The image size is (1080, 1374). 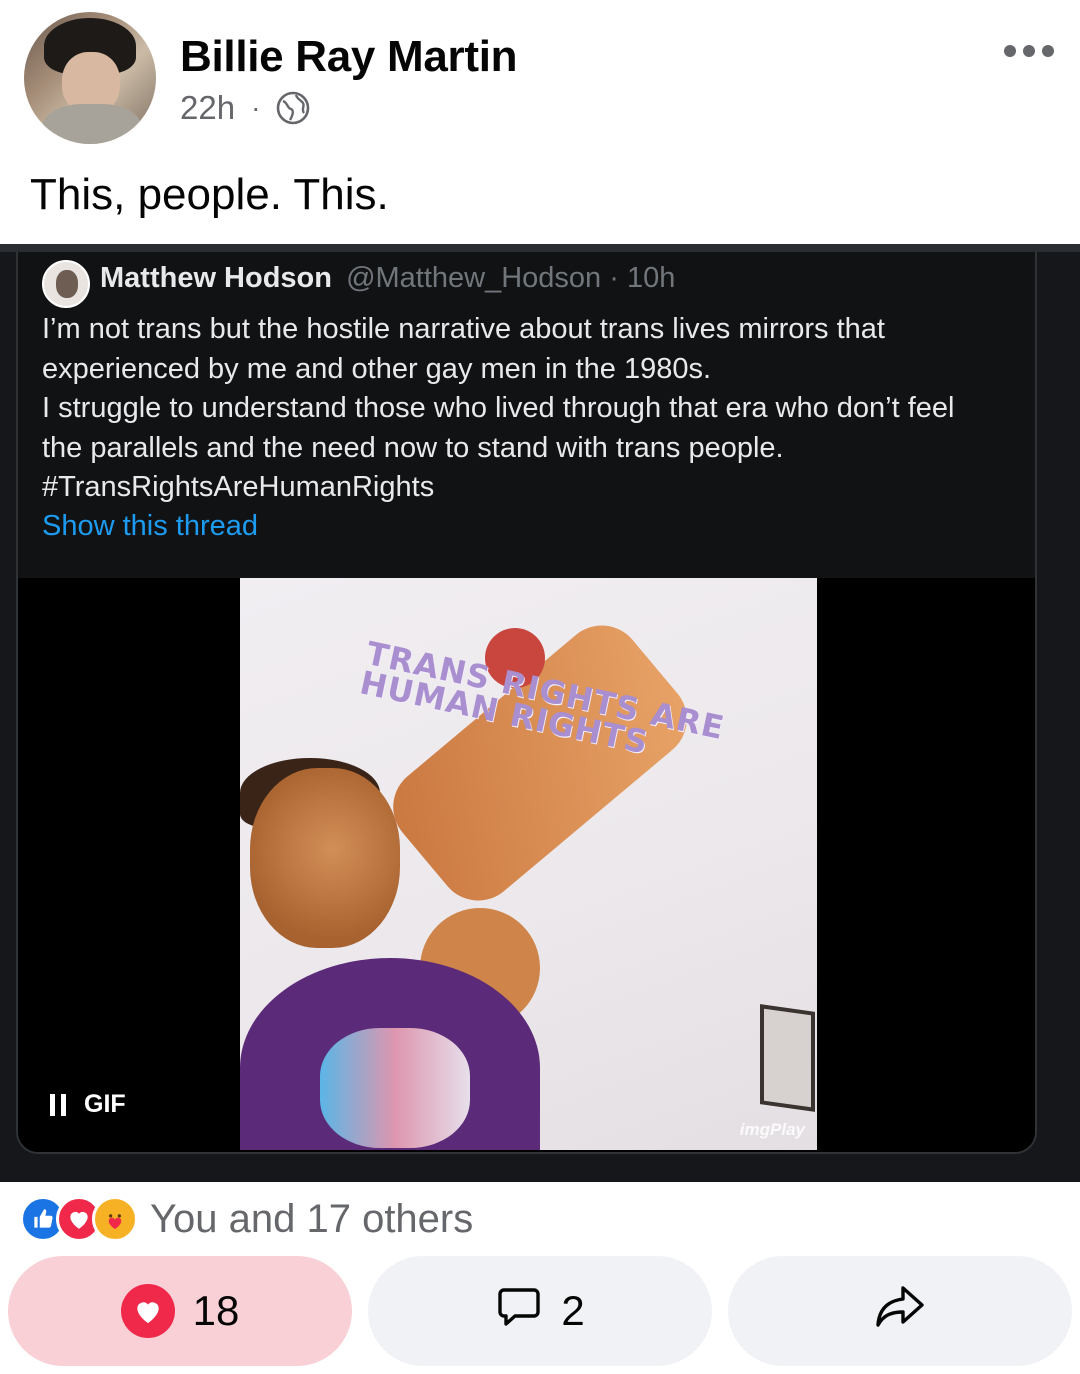 What do you see at coordinates (519, 1311) in the screenshot?
I see `comment-icon` at bounding box center [519, 1311].